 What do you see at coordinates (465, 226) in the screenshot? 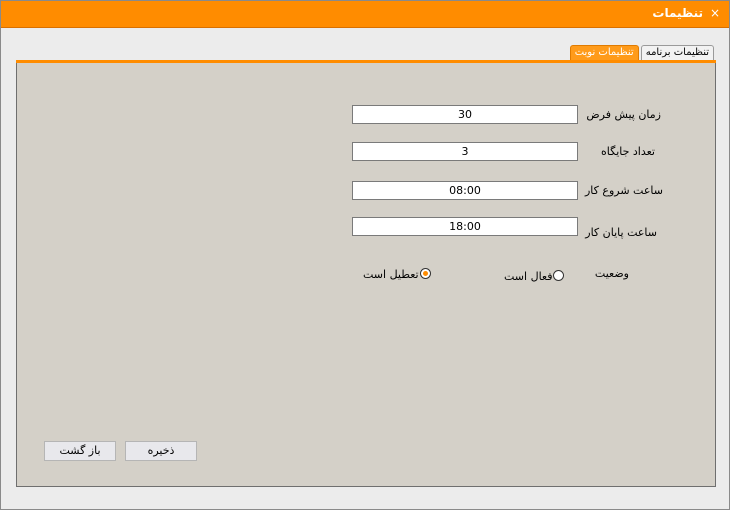
I see `end-time-input` at bounding box center [465, 226].